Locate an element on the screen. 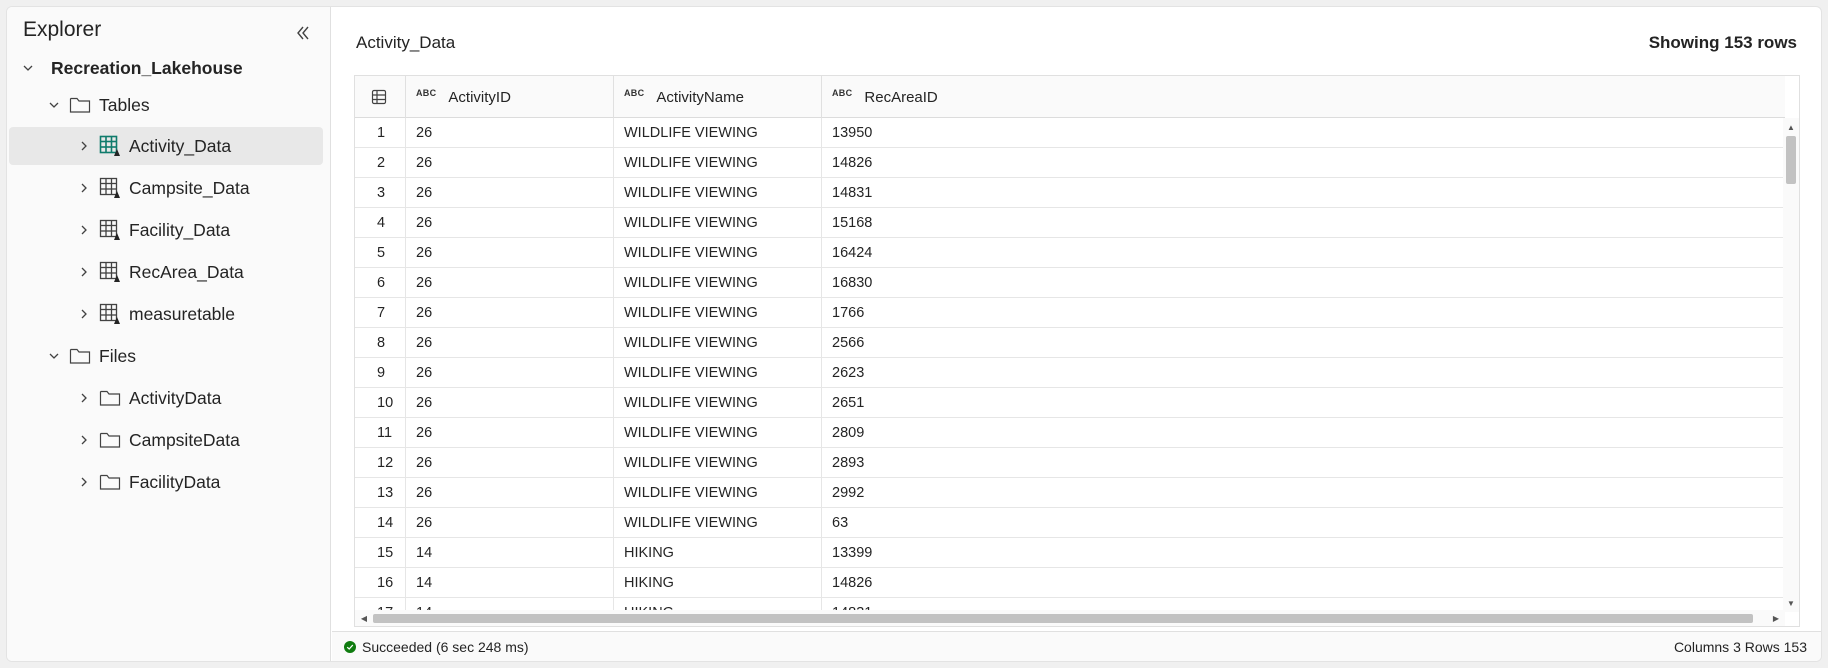  tree-item-facility-data: Facility_Data is located at coordinates (166, 230).